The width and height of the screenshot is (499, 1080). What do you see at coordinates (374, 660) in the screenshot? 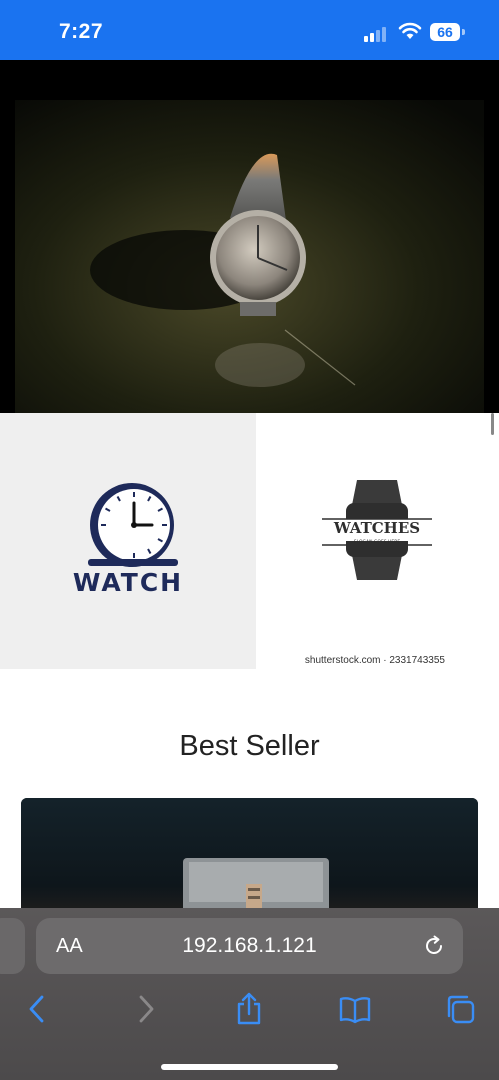
I see `image-credit: shutterstock.com · 2331743355` at bounding box center [374, 660].